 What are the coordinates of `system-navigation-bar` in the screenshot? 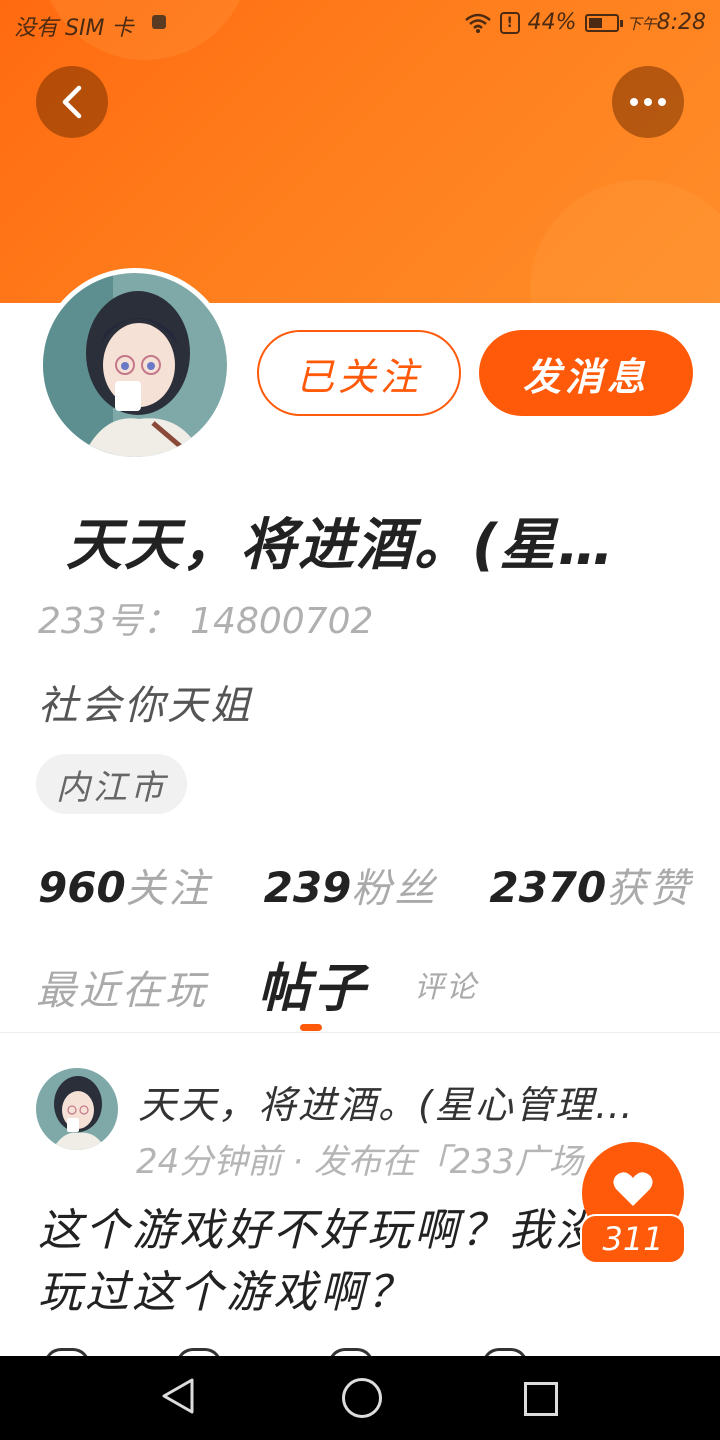 It's located at (360, 1398).